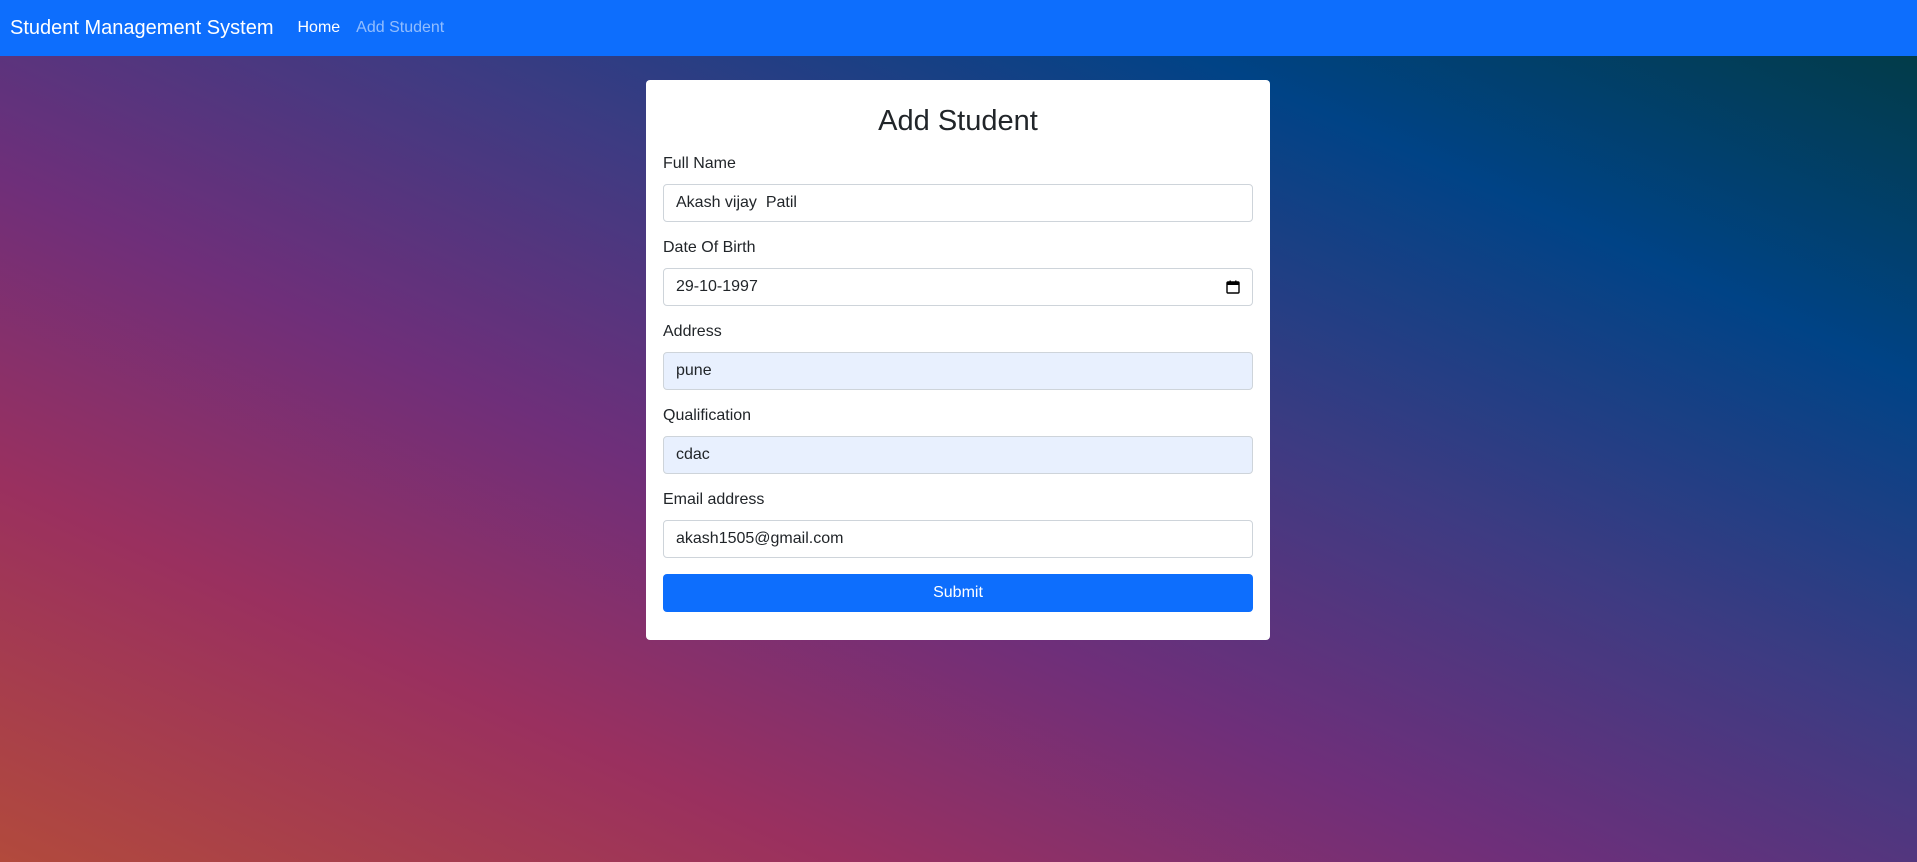  I want to click on full-name-field: Full Name Akash vijay Patil, so click(958, 188).